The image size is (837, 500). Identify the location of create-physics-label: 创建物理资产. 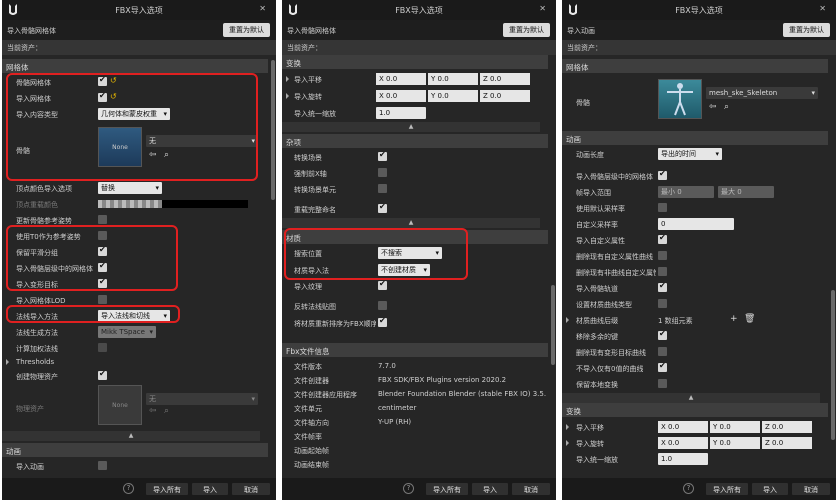
(37, 377).